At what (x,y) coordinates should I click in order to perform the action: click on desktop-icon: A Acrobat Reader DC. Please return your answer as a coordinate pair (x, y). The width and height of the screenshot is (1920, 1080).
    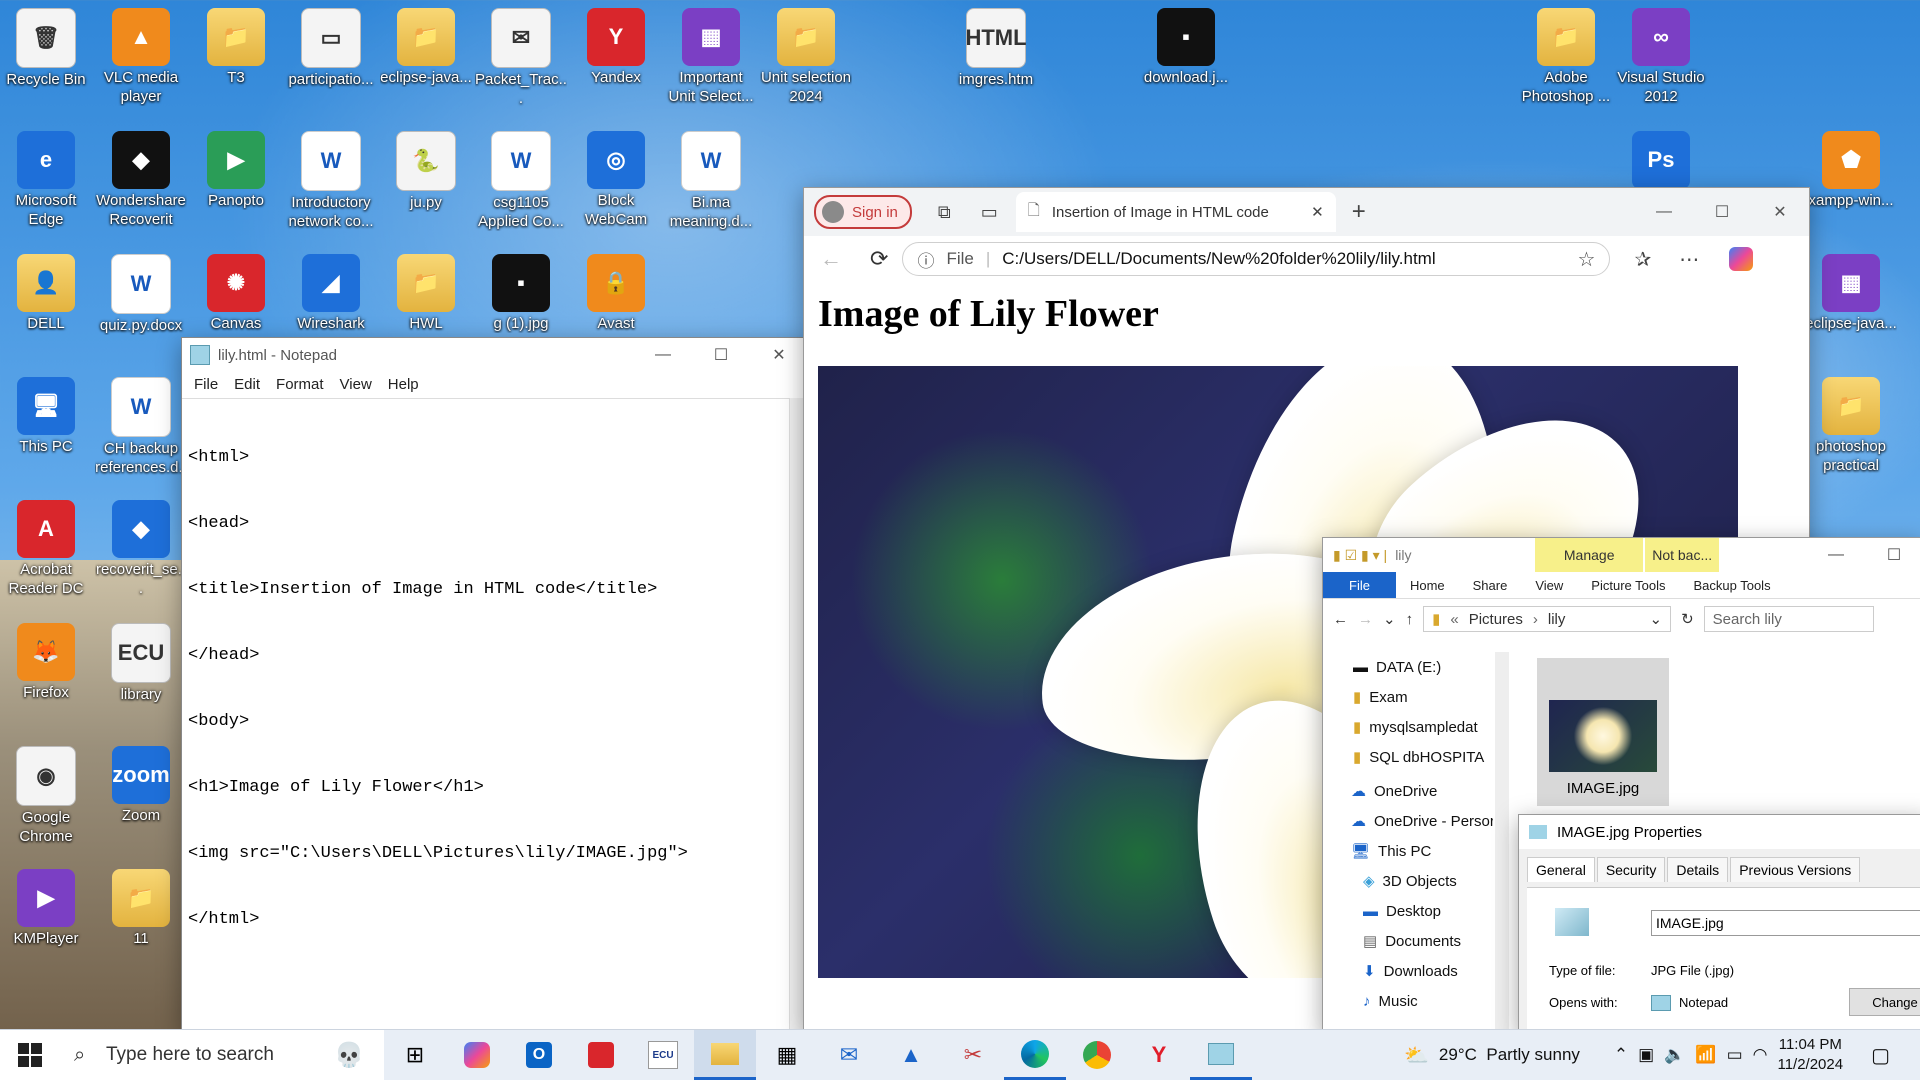
    Looking at the image, I should click on (46, 547).